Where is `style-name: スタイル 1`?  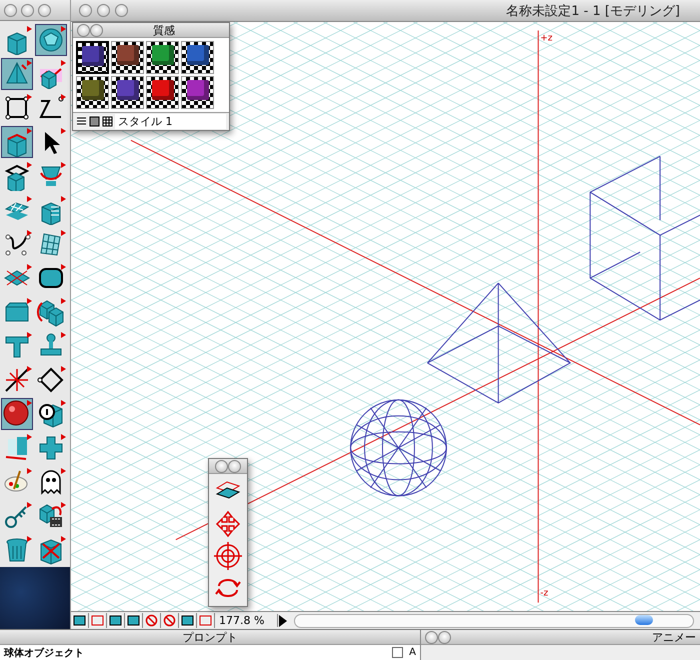
style-name: スタイル 1 is located at coordinates (170, 121).